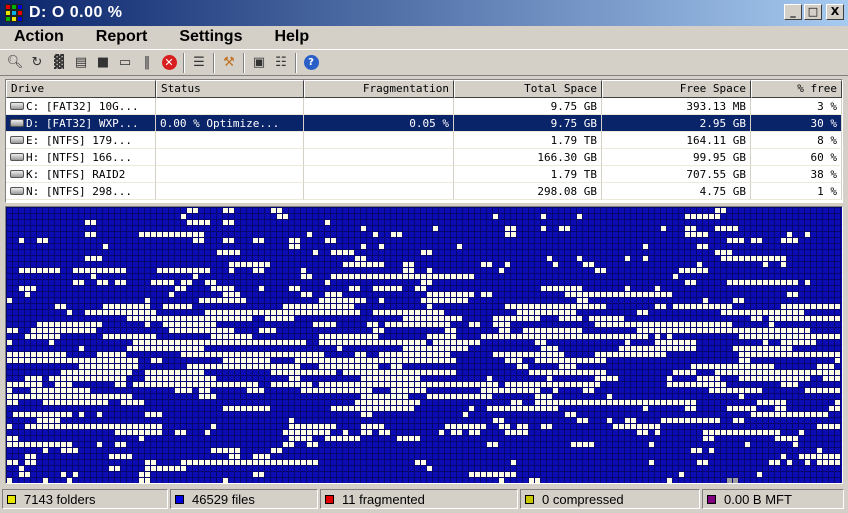  I want to click on help-icon: ?, so click(311, 63).